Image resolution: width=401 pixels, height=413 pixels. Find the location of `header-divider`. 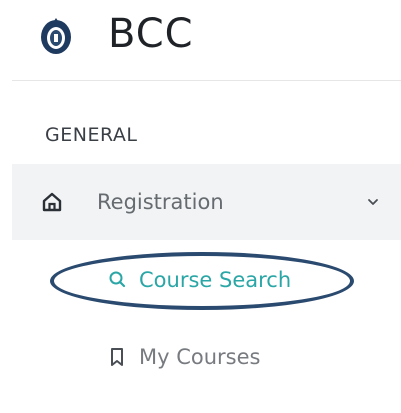

header-divider is located at coordinates (206, 80).